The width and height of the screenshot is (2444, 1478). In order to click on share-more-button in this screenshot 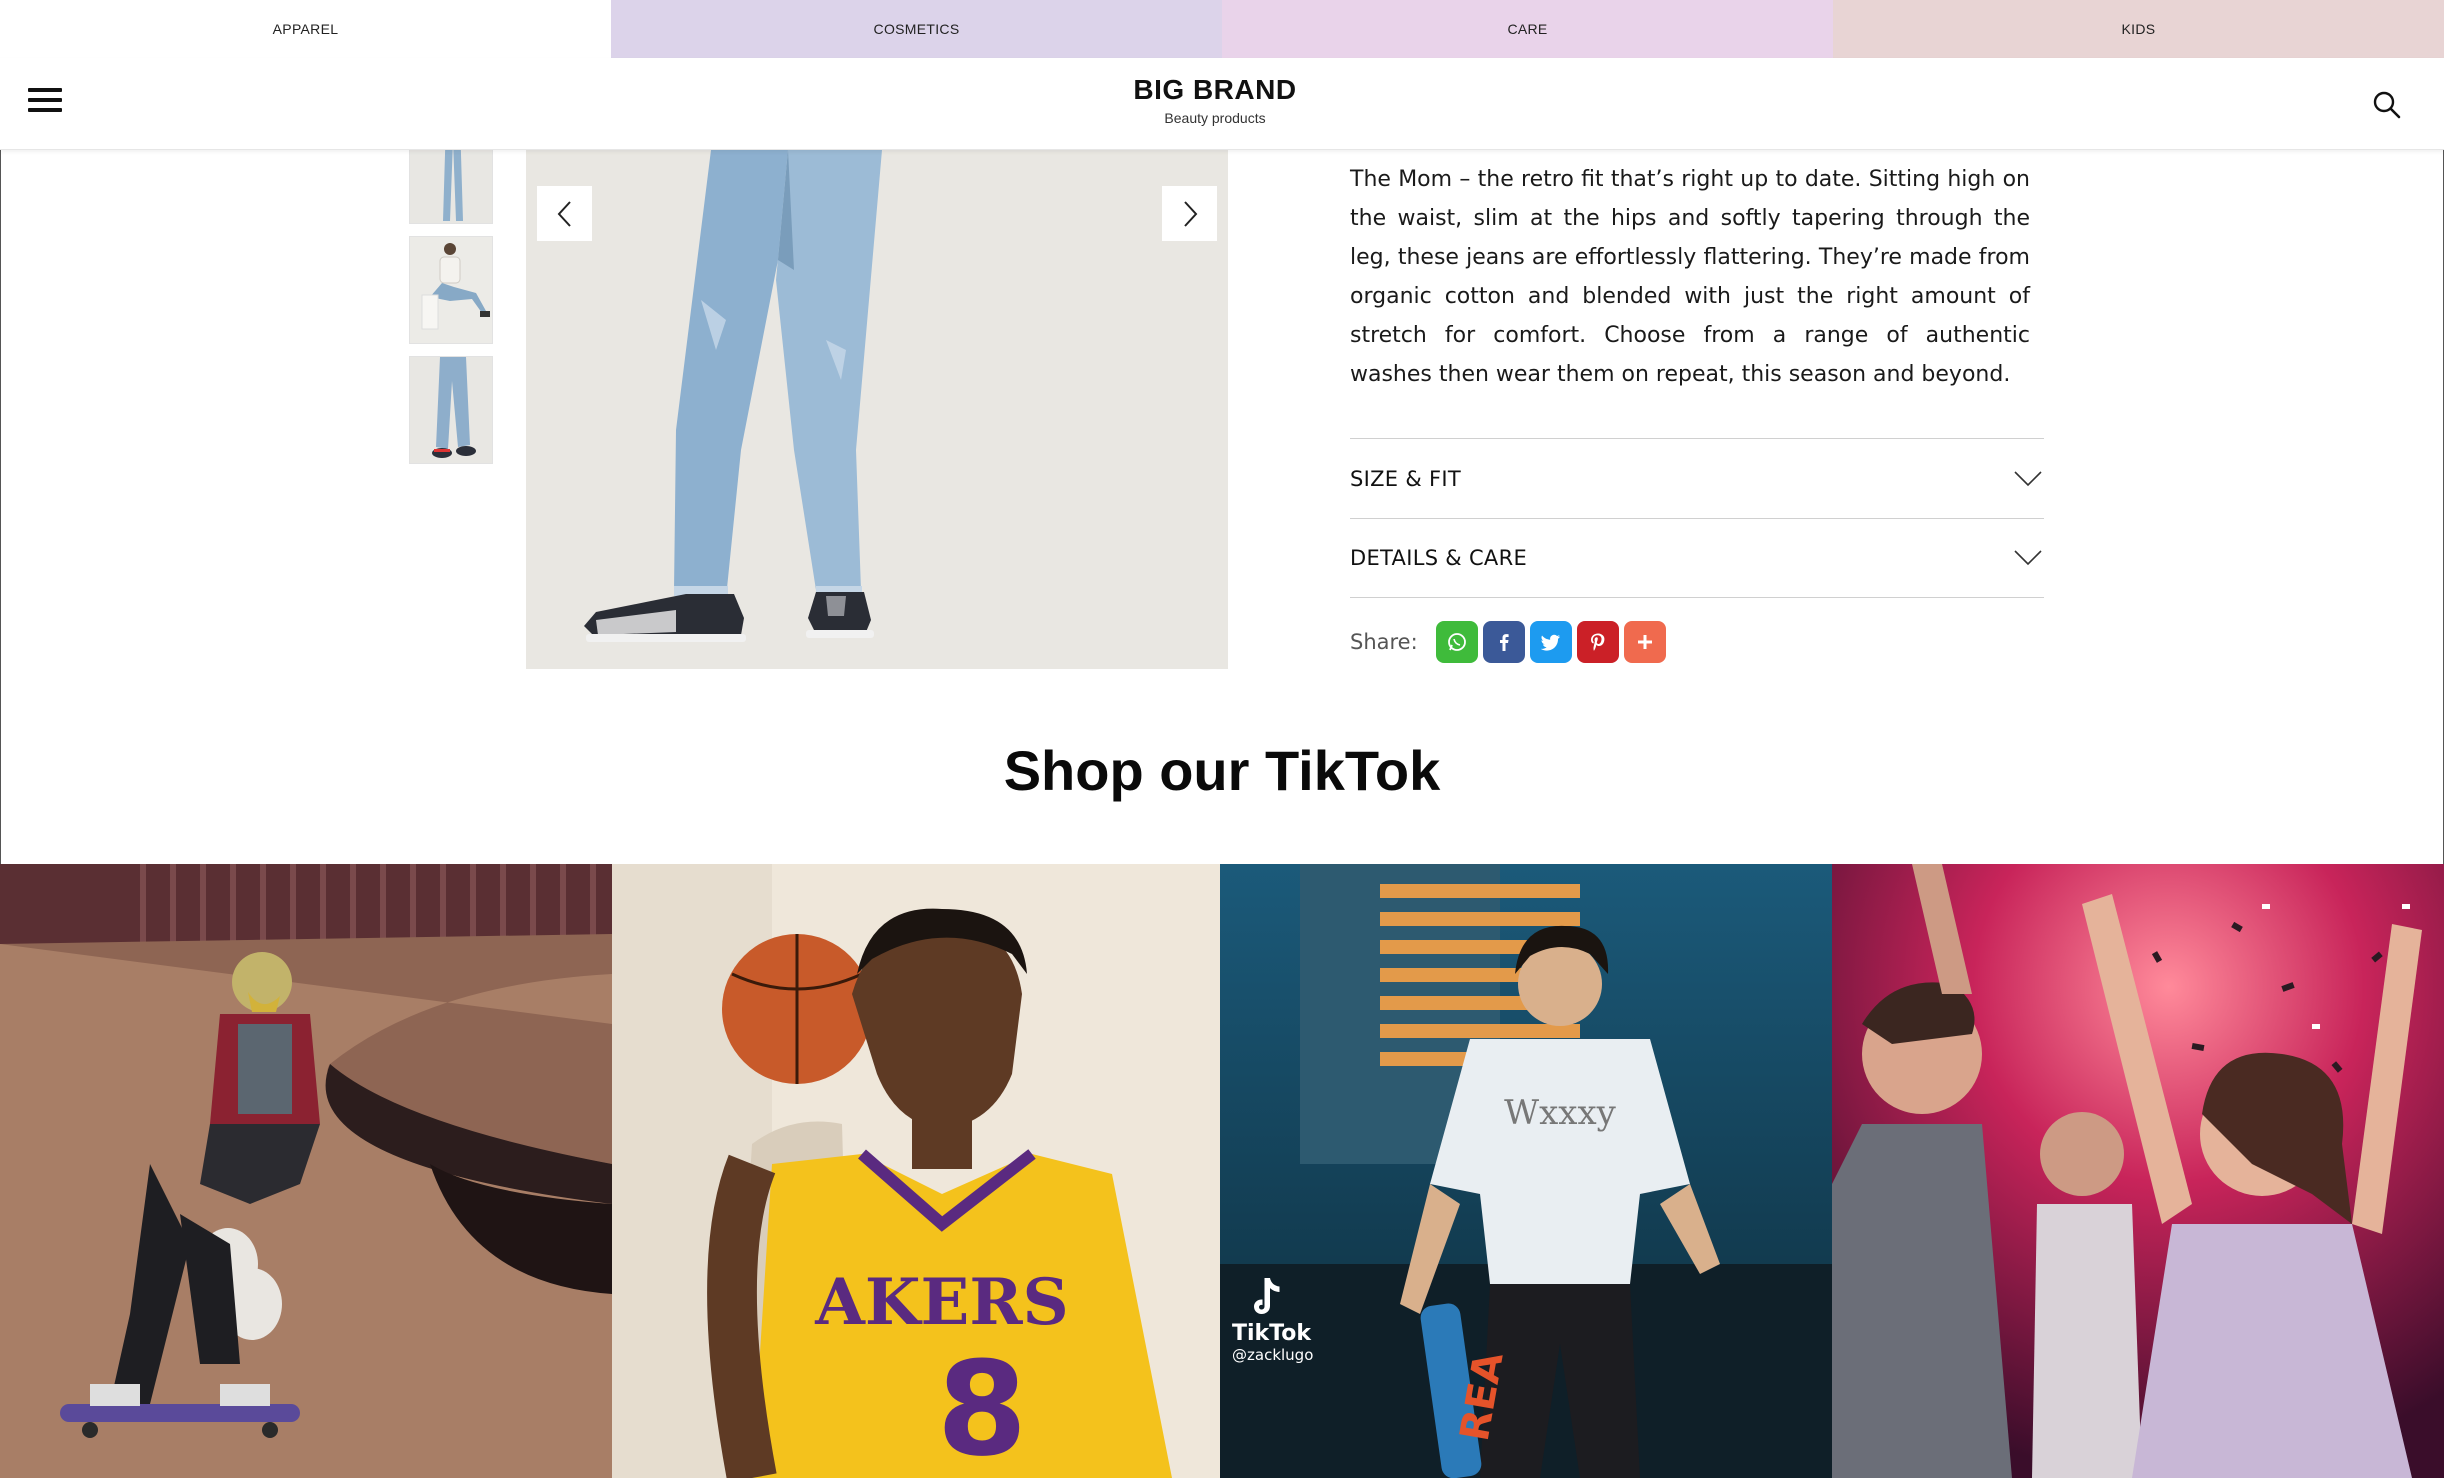, I will do `click(1644, 642)`.